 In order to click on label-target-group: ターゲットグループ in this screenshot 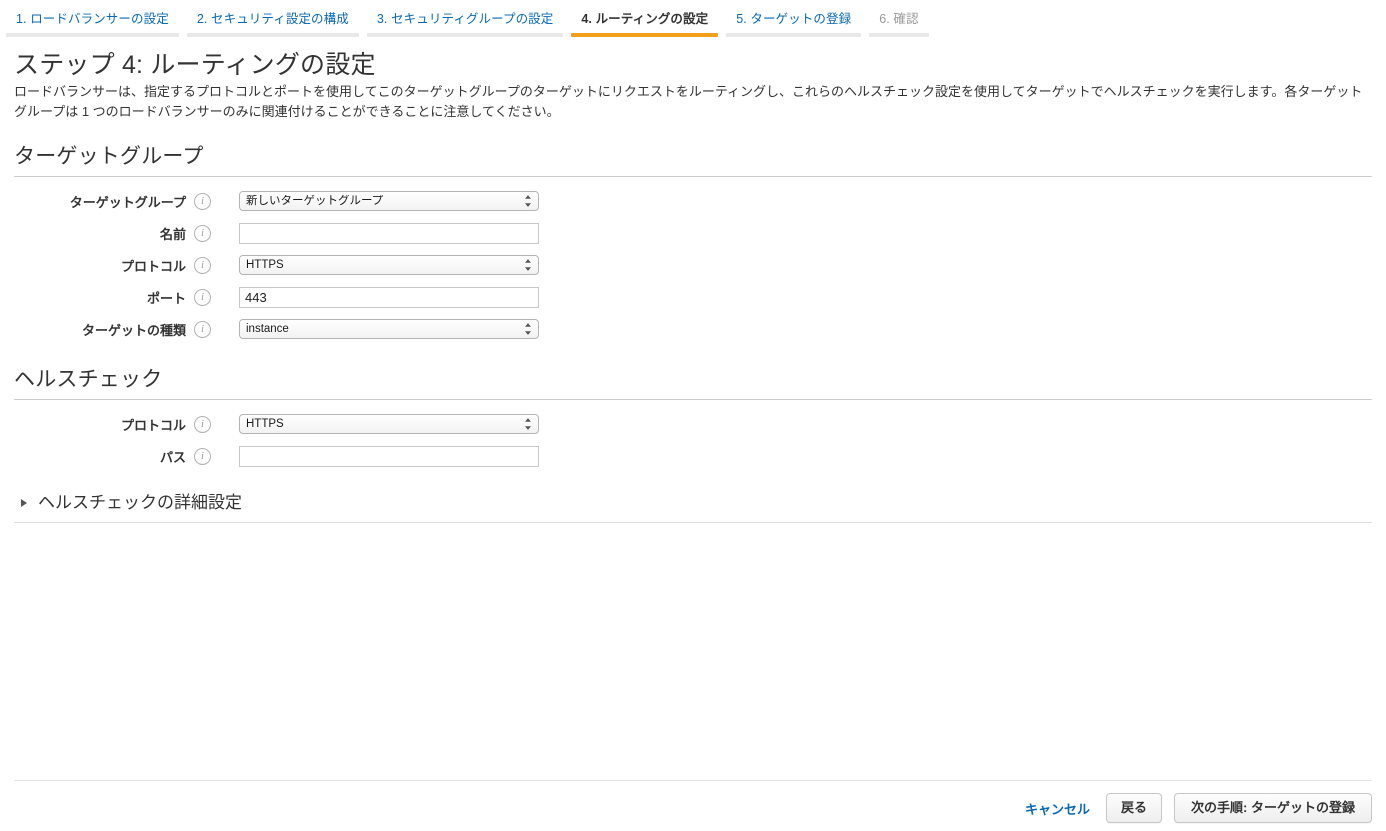, I will do `click(127, 202)`.